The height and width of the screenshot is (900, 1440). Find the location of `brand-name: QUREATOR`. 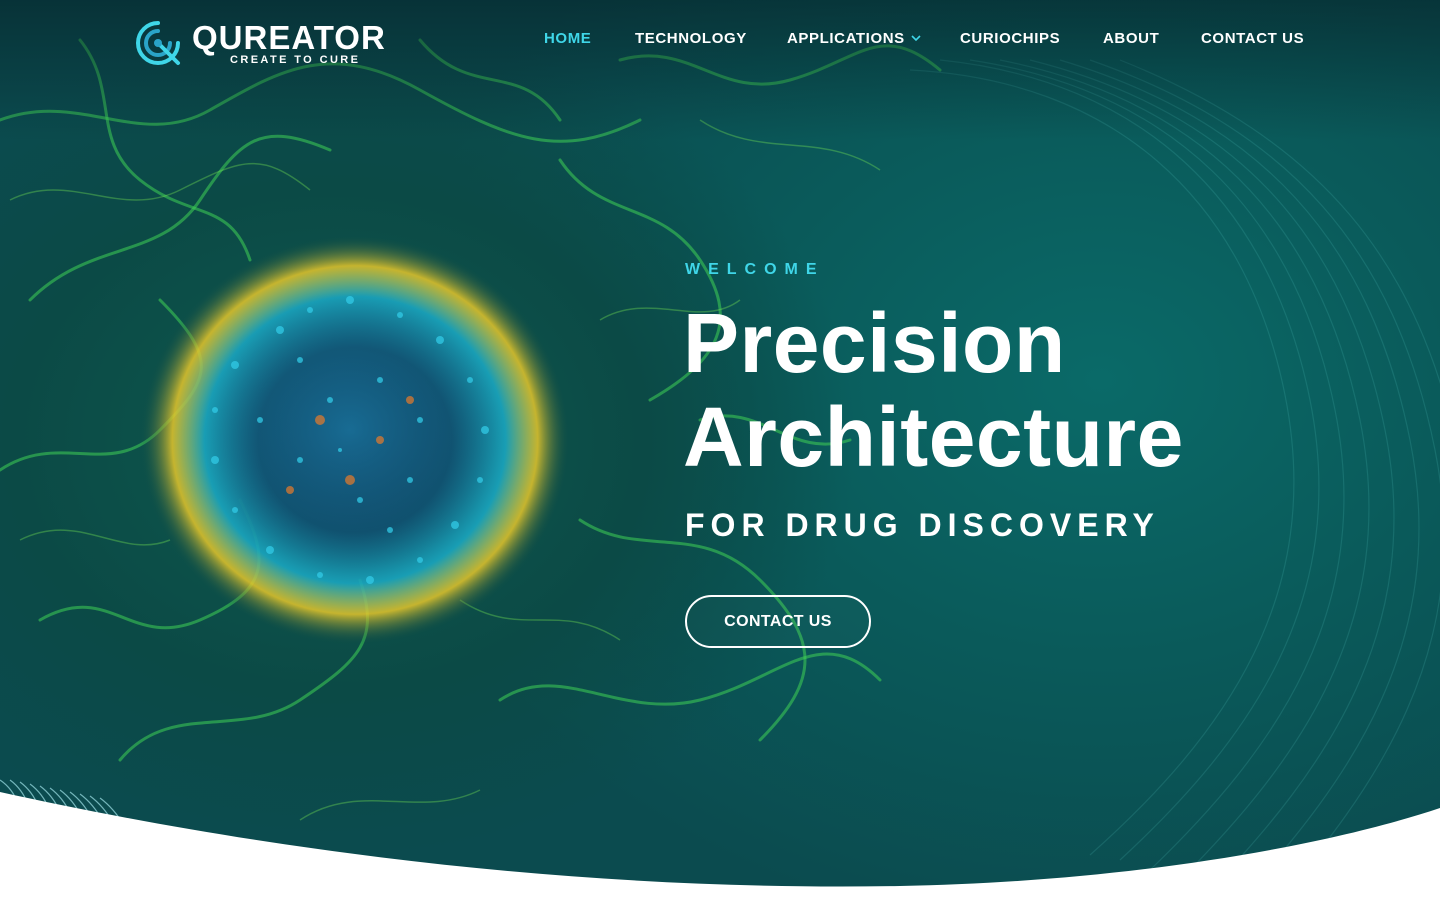

brand-name: QUREATOR is located at coordinates (289, 37).